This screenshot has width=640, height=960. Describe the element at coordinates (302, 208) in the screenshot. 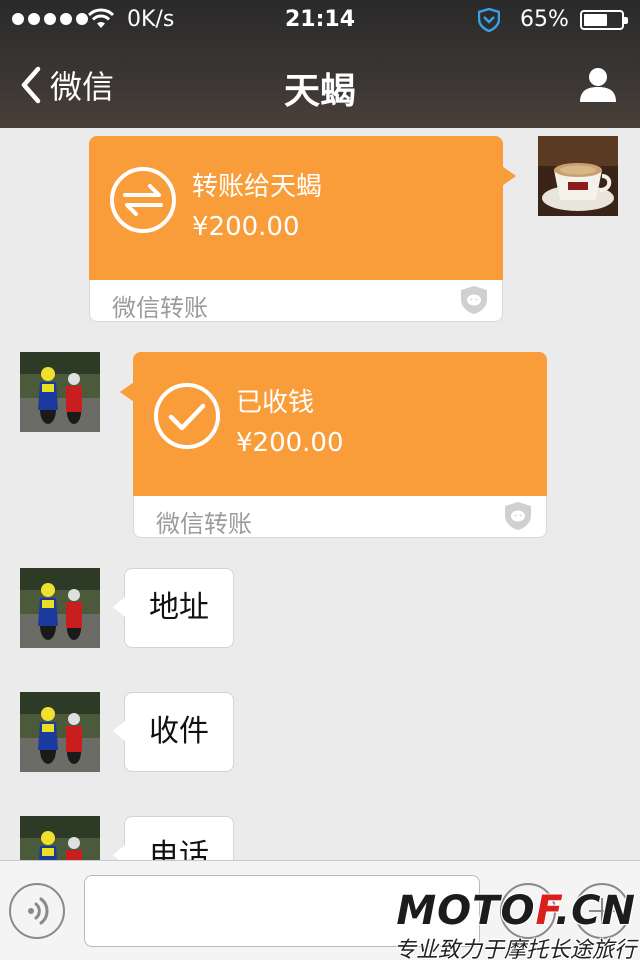

I see `transfer-sent-header: 转账给天蝎 ¥200.00` at that location.